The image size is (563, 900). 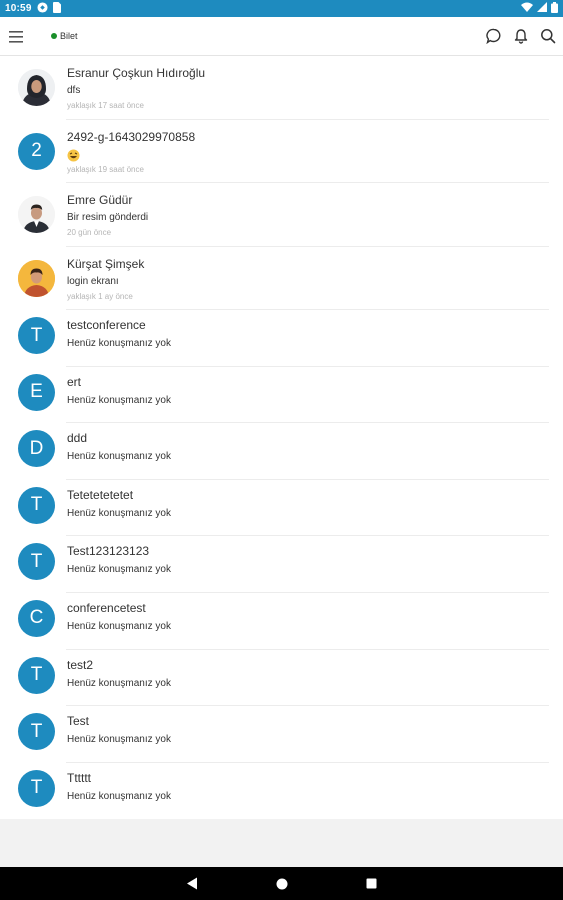 What do you see at coordinates (17, 36) in the screenshot?
I see `hamburger-menu-icon` at bounding box center [17, 36].